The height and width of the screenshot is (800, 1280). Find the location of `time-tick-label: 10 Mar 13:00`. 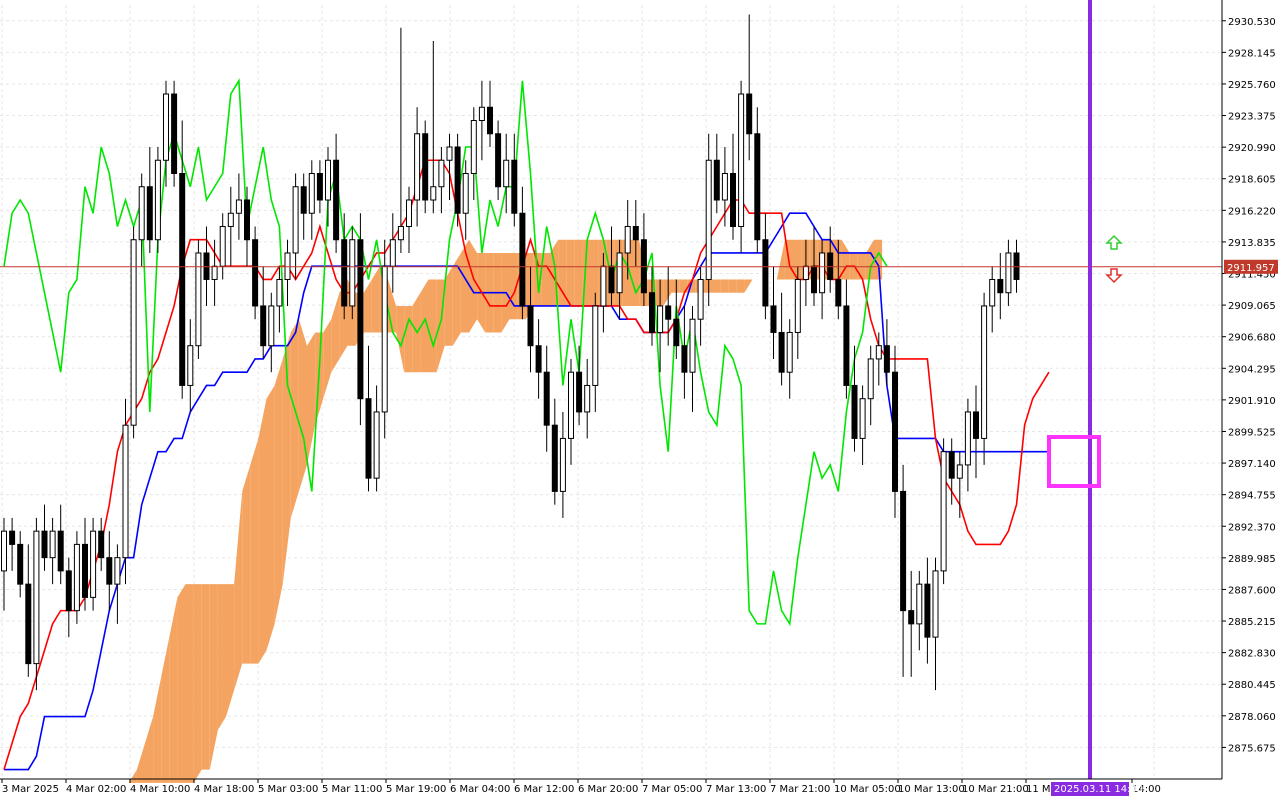

time-tick-label: 10 Mar 13:00 is located at coordinates (931, 789).